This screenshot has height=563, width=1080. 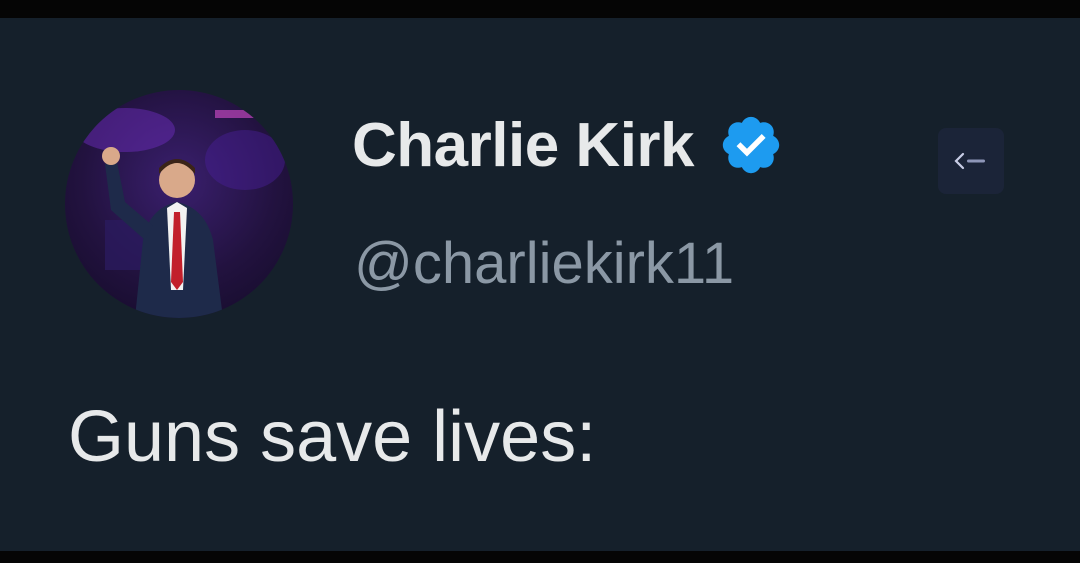 I want to click on author-name-row: Charlie Kirk, so click(x=568, y=145).